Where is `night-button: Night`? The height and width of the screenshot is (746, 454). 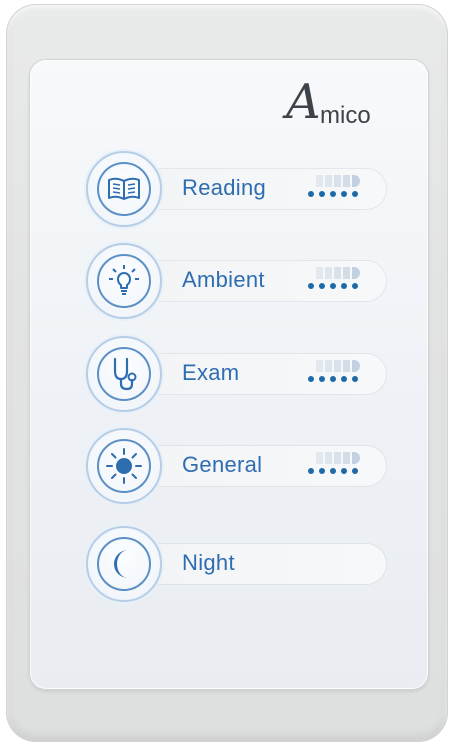
night-button: Night is located at coordinates (238, 564).